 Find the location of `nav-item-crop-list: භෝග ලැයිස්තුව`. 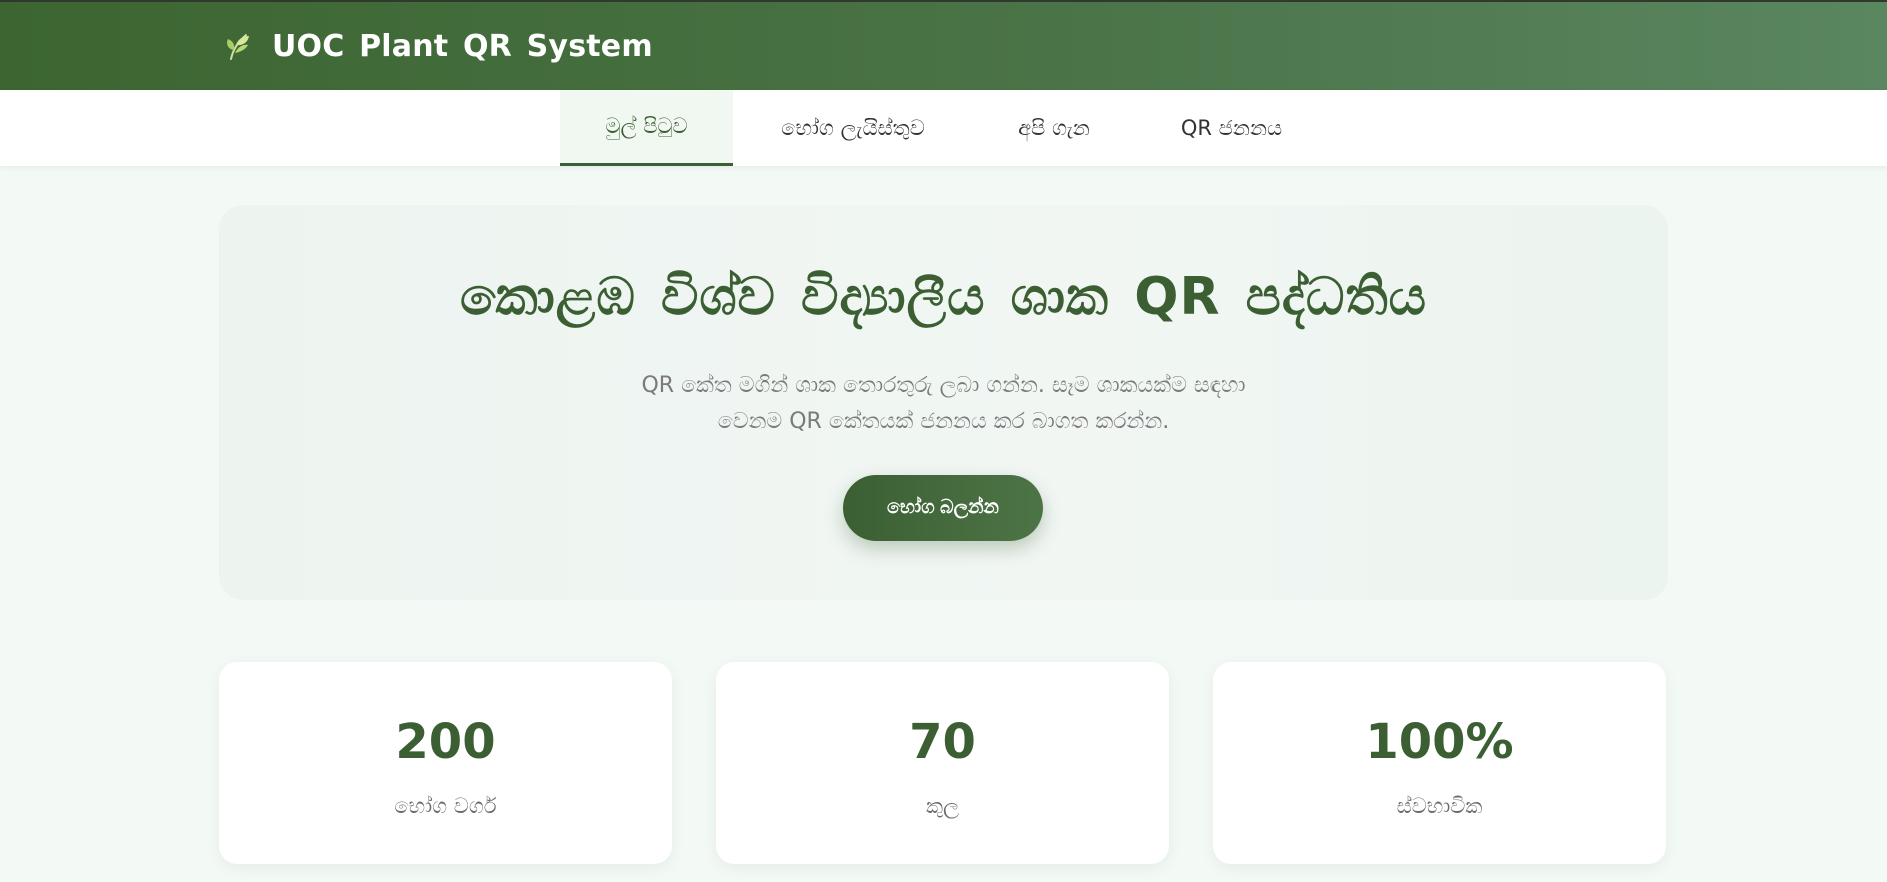

nav-item-crop-list: භෝග ලැයිස්තුව is located at coordinates (853, 128).